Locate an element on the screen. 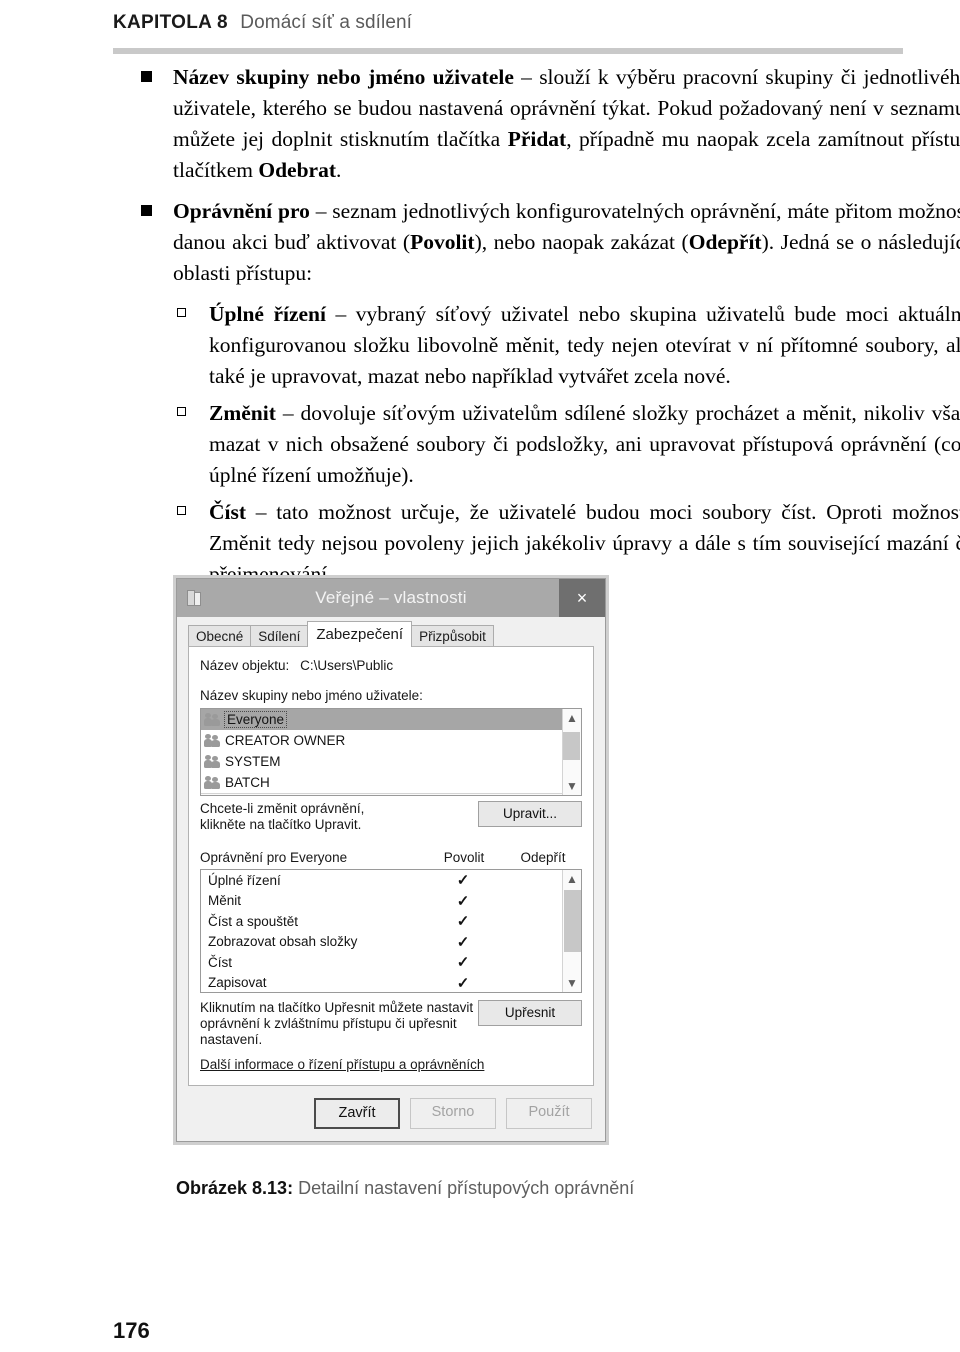  list-item-label: SYSTEM is located at coordinates (253, 761).